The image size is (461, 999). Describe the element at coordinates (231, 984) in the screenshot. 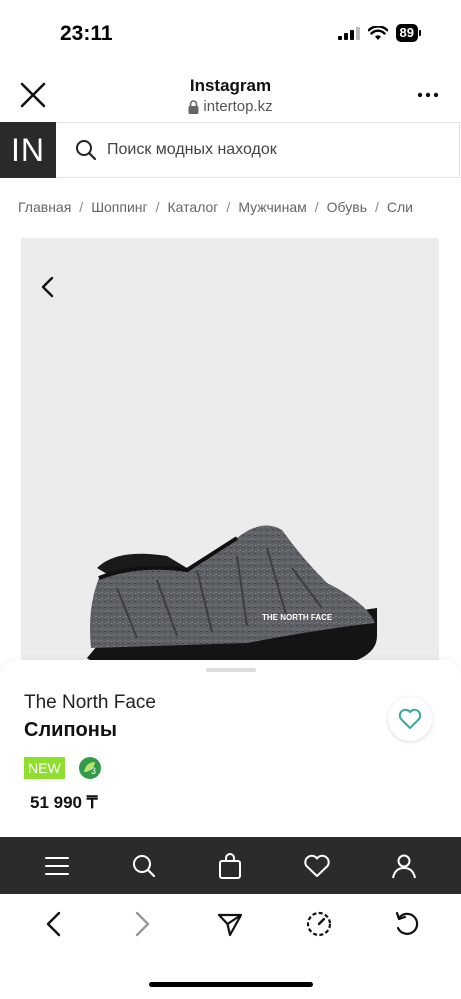

I see `home-indicator` at that location.